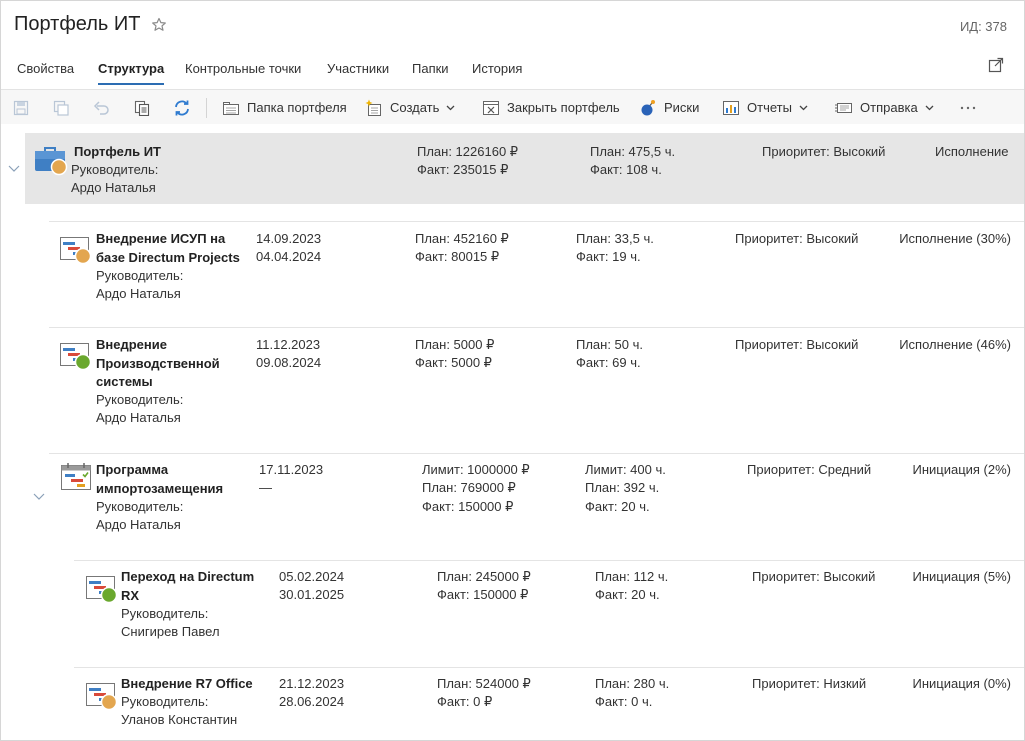 This screenshot has width=1025, height=741. Describe the element at coordinates (168, 248) in the screenshot. I see `project-name: Внедрение ИСУП на базе Directum Projects` at that location.